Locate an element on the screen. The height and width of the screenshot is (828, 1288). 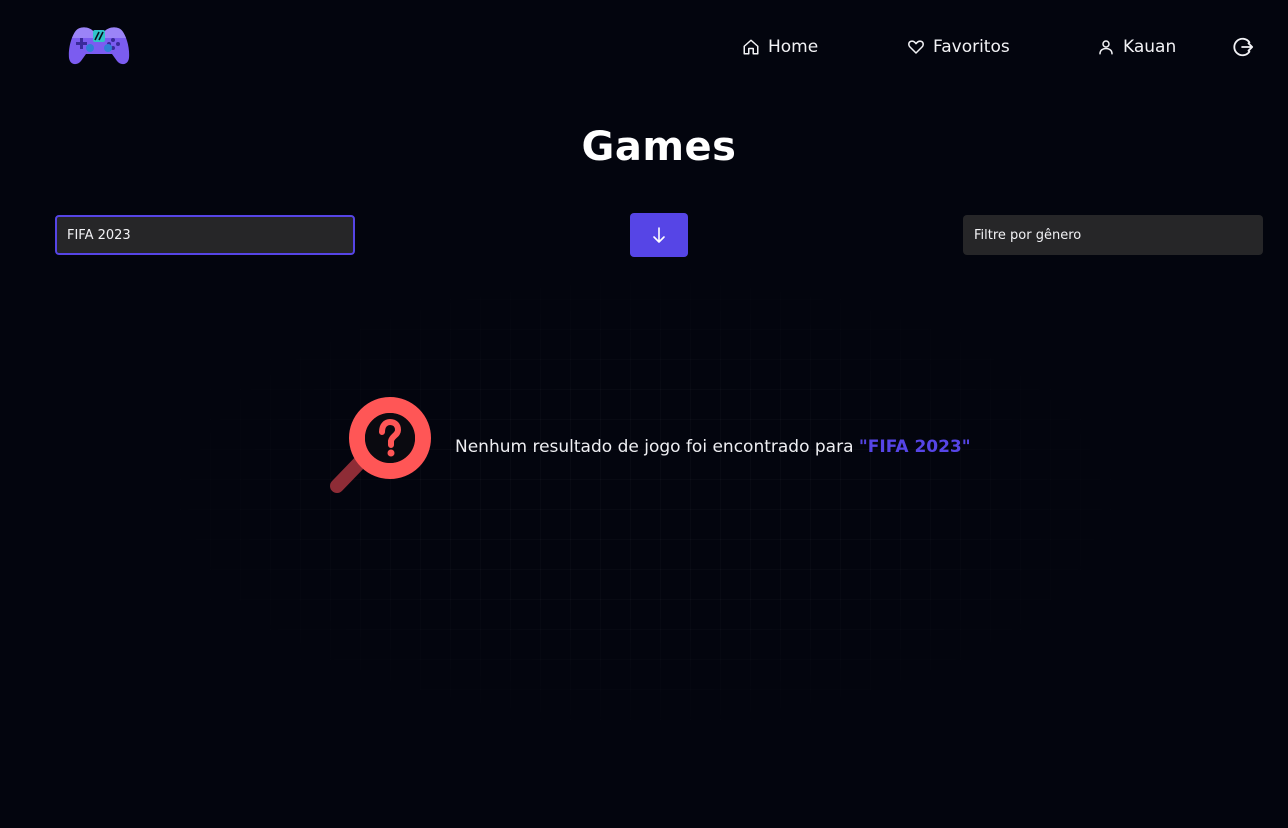
magnifier-question-icon is located at coordinates (380, 445).